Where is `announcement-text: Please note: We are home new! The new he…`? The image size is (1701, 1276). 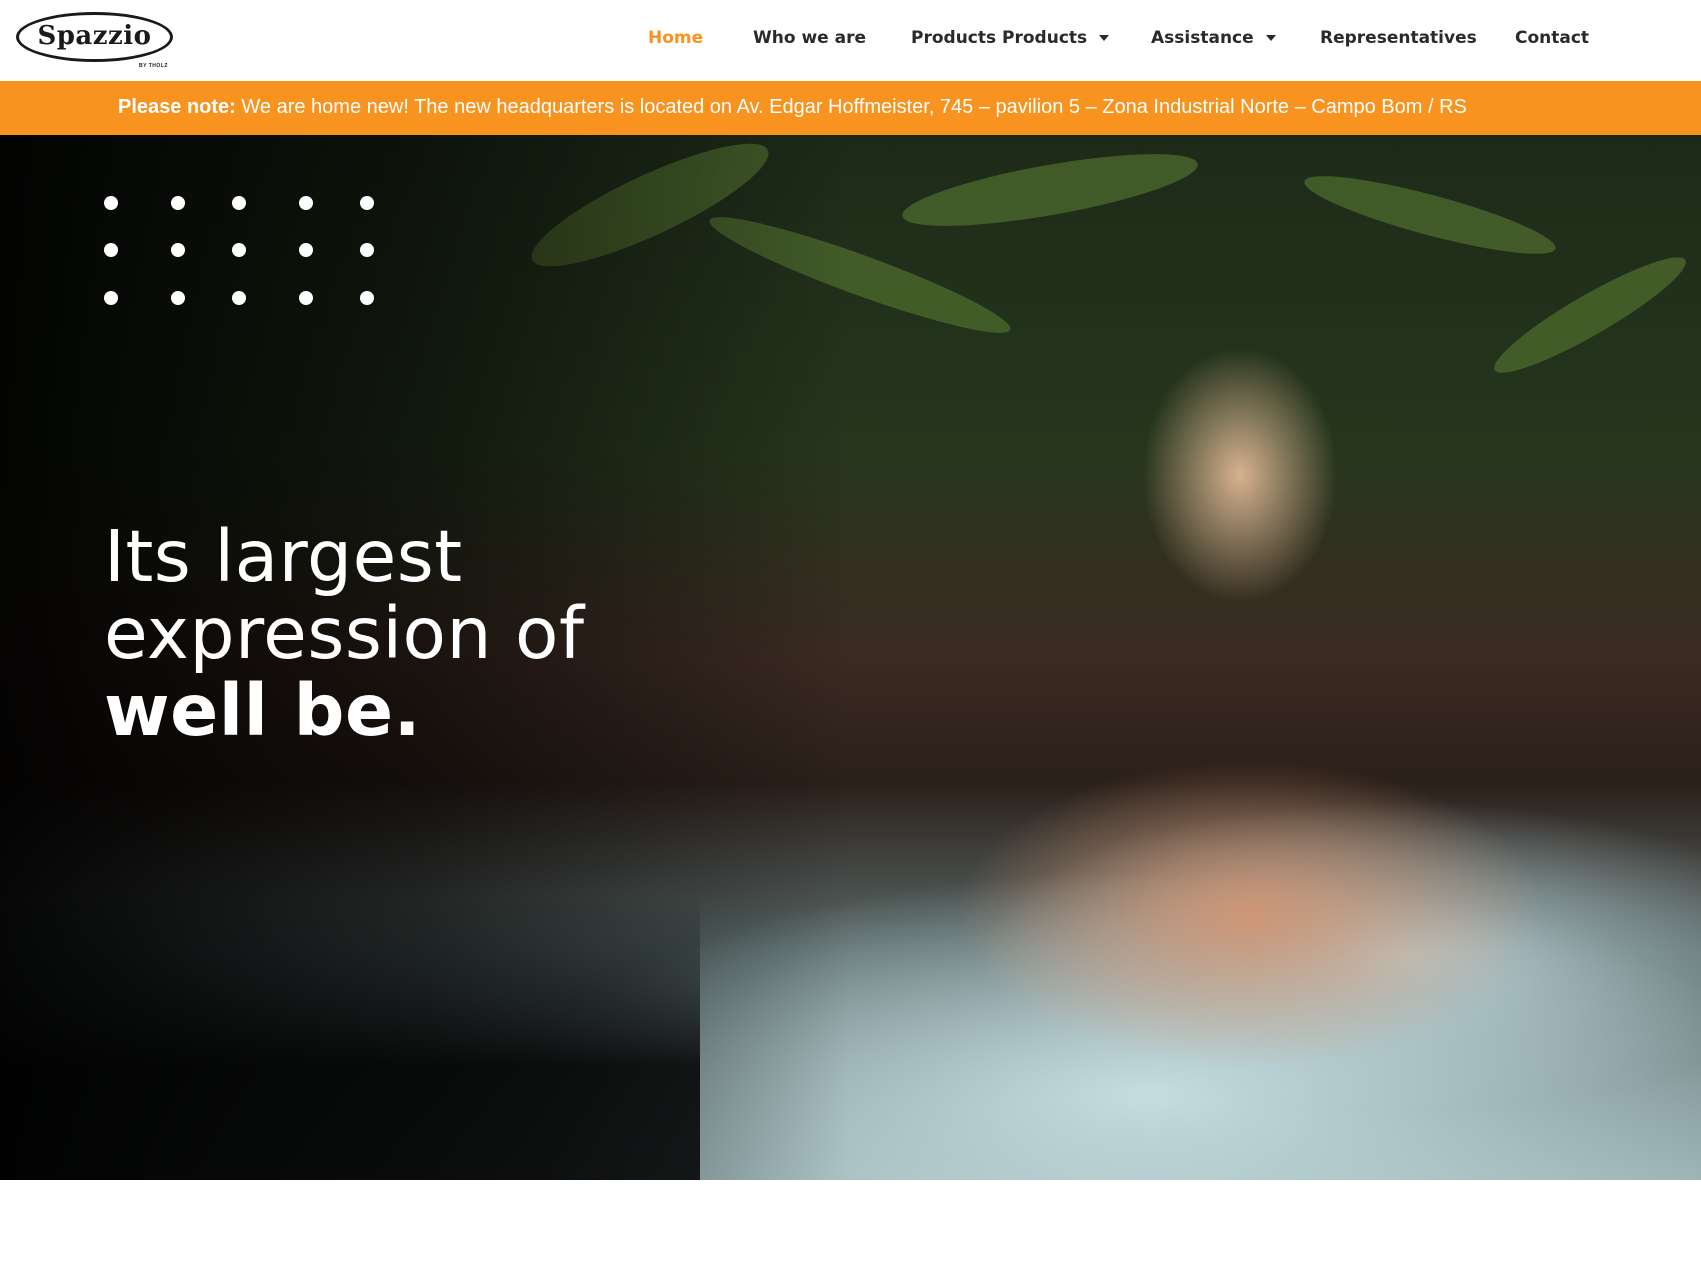 announcement-text: Please note: We are home new! The new he… is located at coordinates (792, 107).